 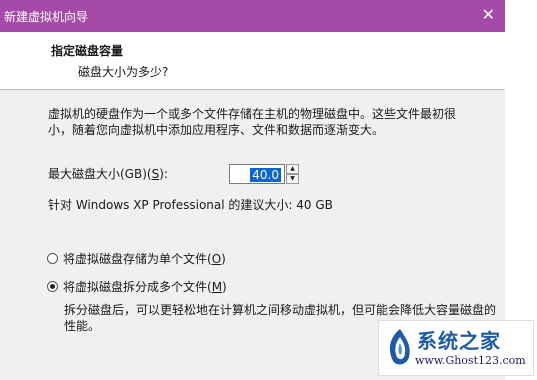 I want to click on decrement-button: ▼, so click(x=292, y=179).